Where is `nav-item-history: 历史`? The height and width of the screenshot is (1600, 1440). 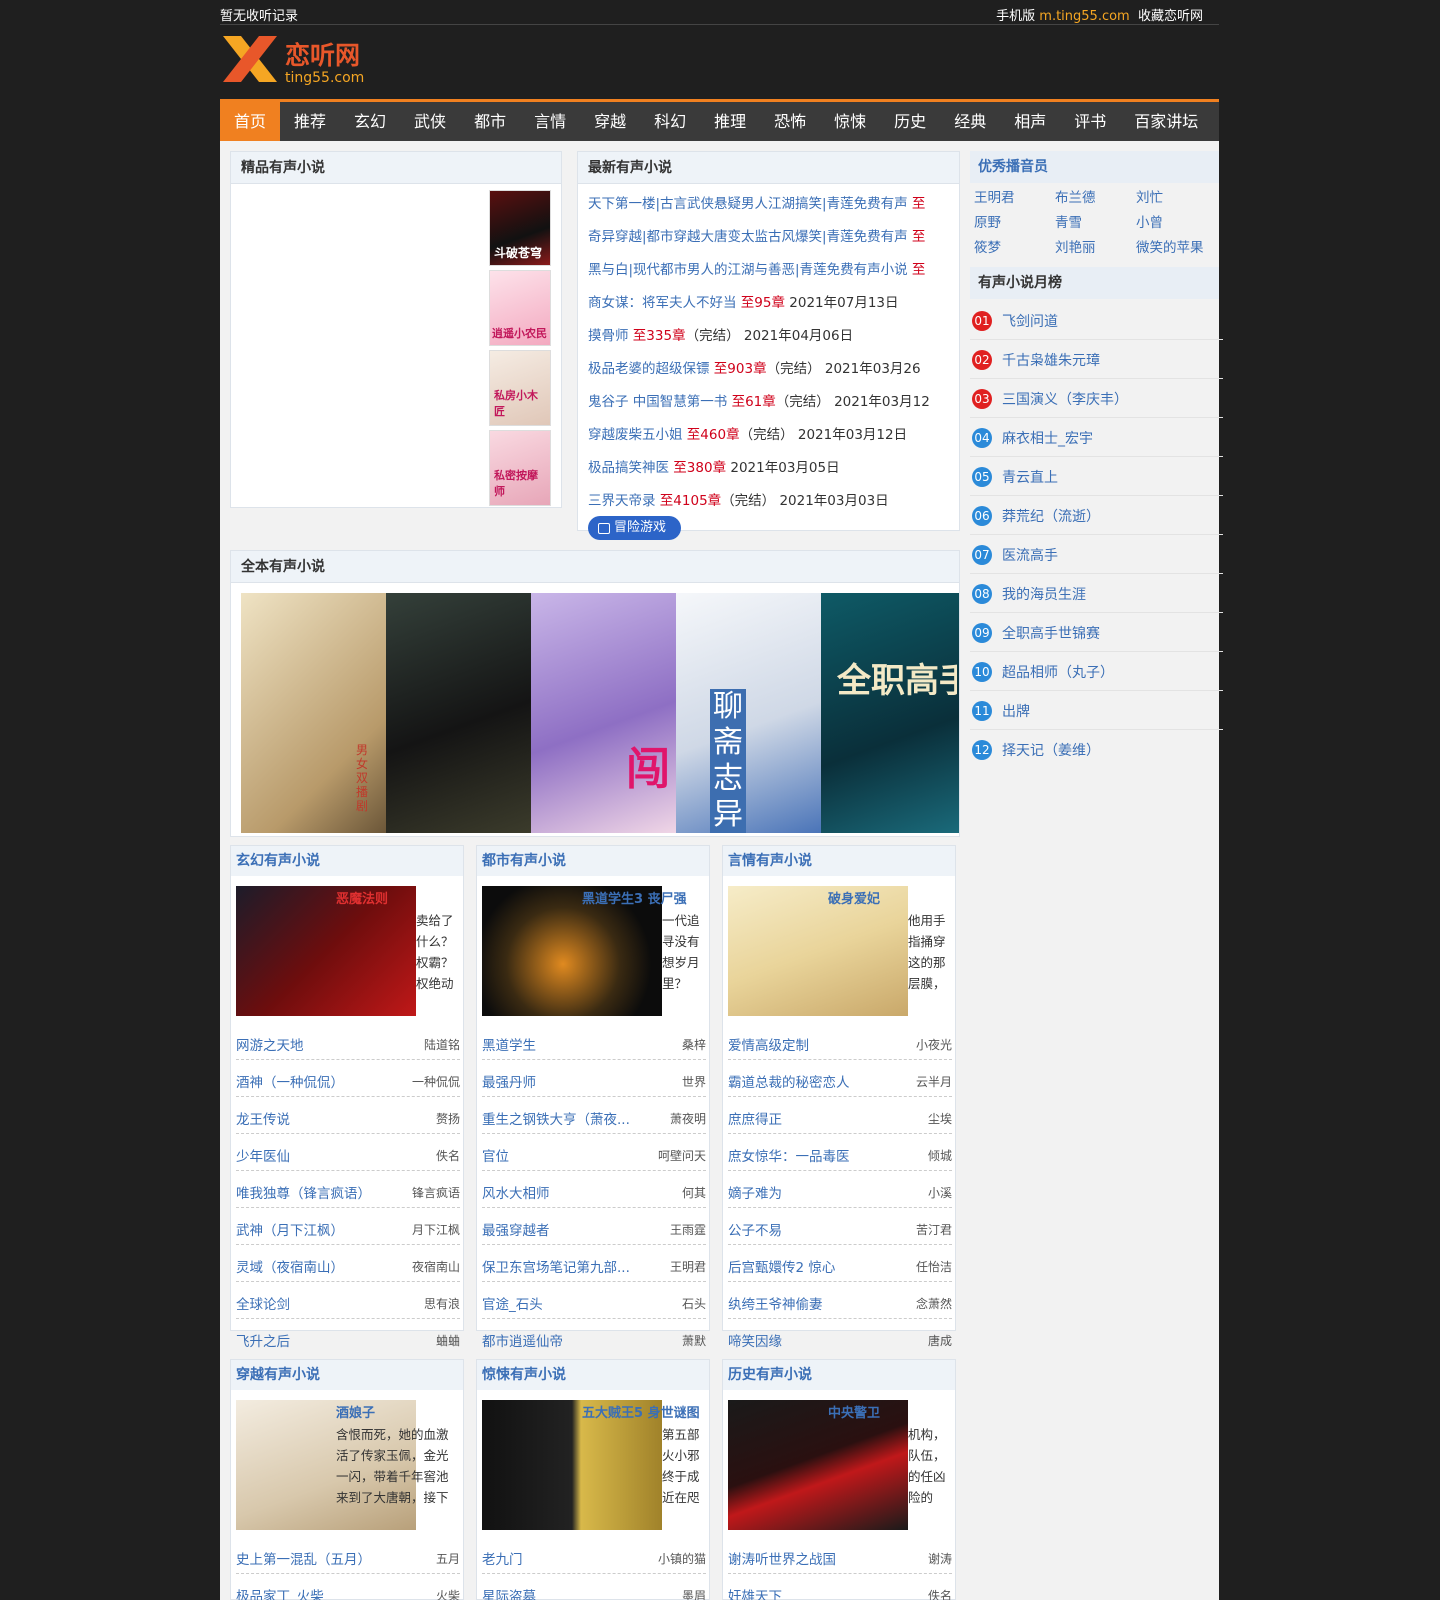
nav-item-history: 历史 is located at coordinates (910, 121).